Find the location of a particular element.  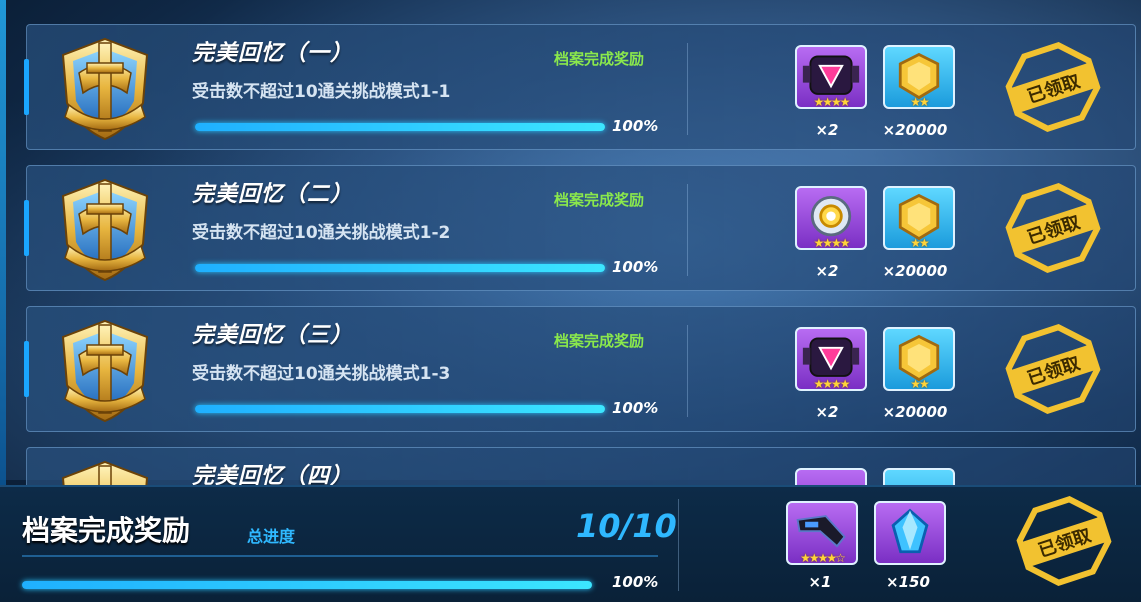

record-title: 完美回忆（四） is located at coordinates (273, 474).